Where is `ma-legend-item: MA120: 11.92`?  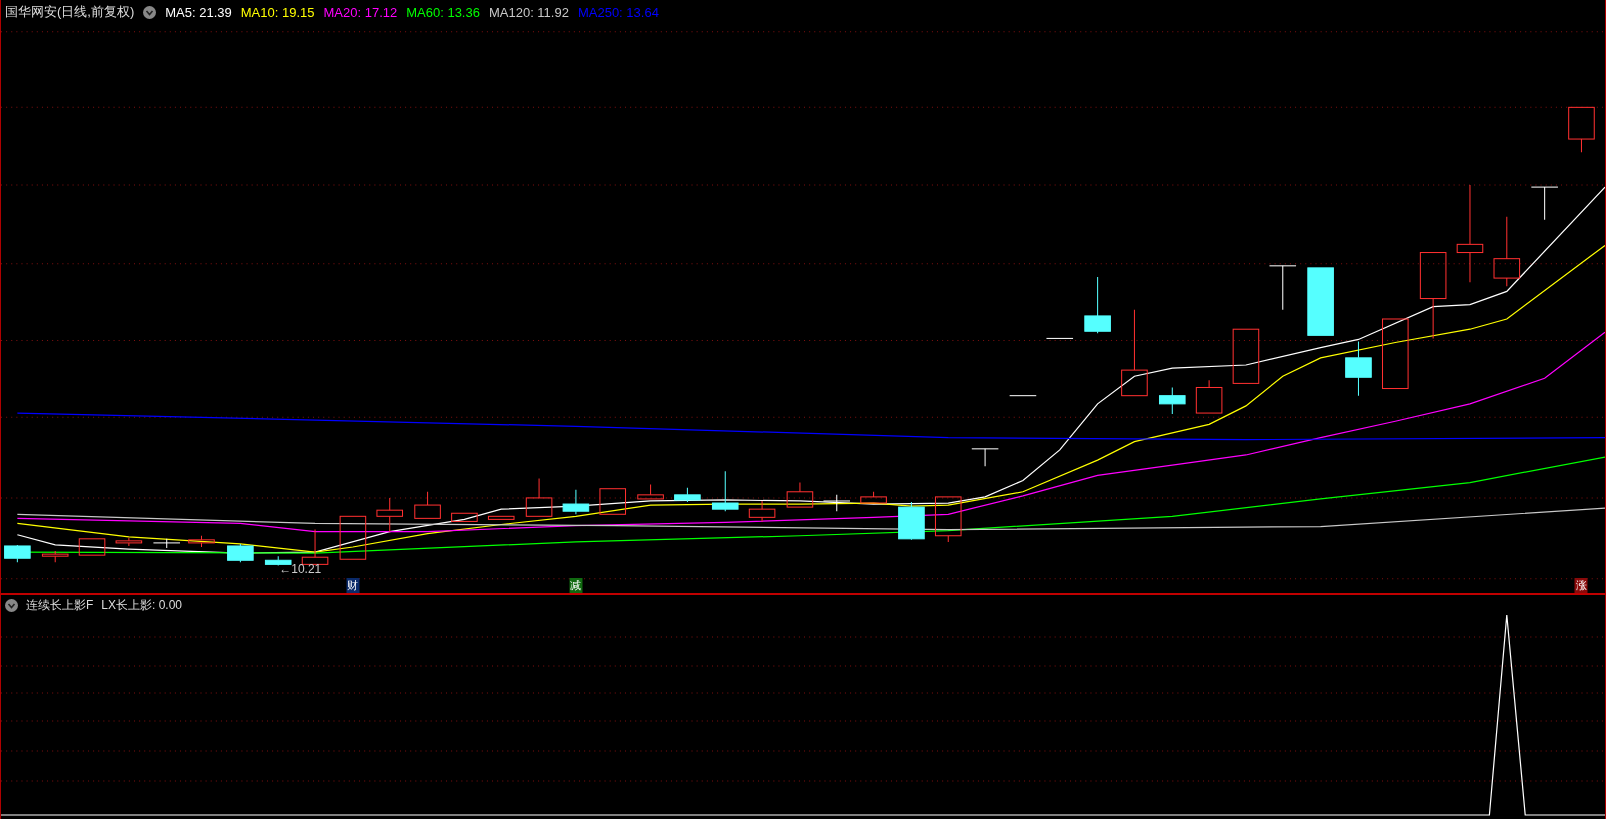
ma-legend-item: MA120: 11.92 is located at coordinates (528, 12).